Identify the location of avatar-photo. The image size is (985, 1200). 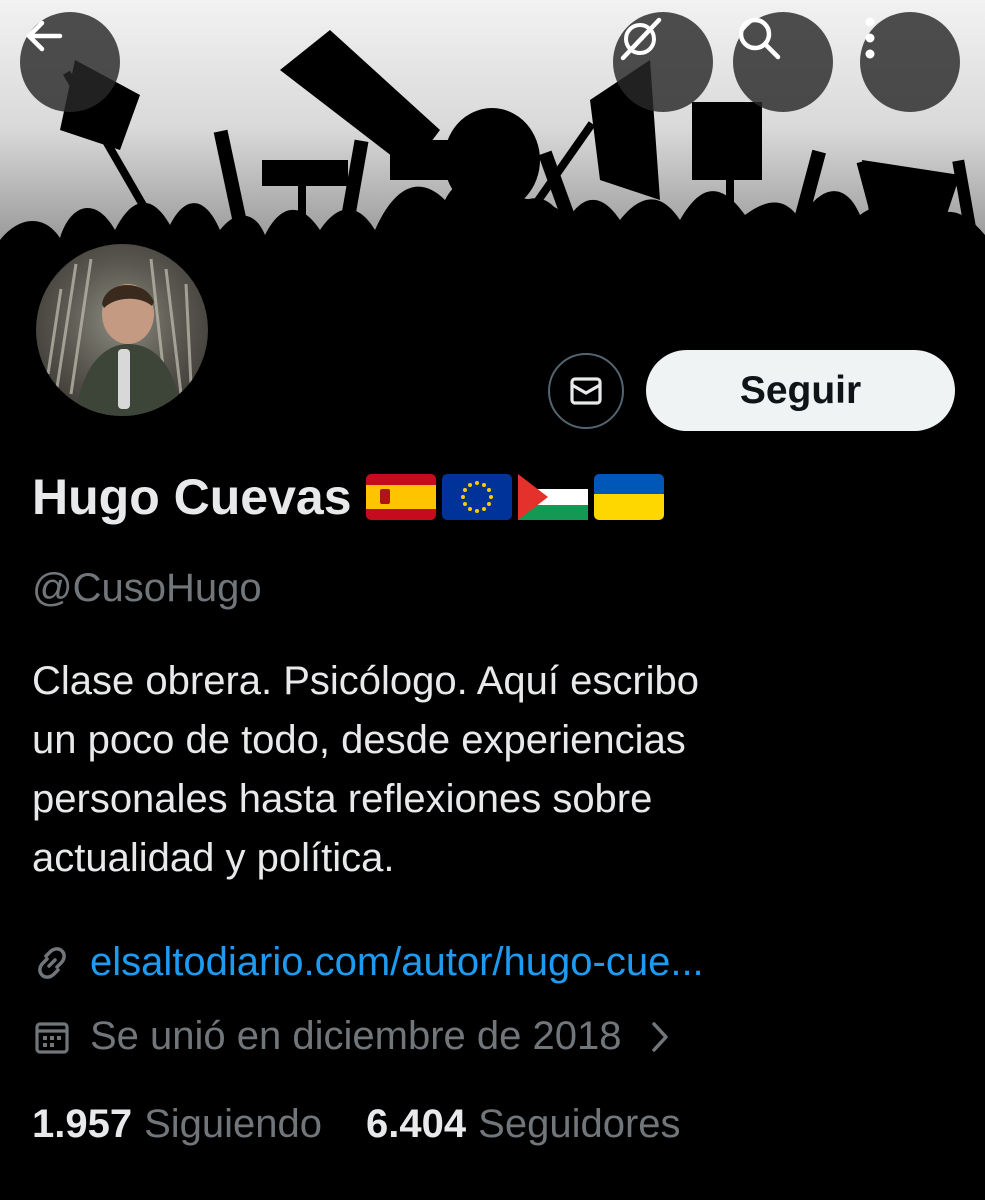
(122, 330).